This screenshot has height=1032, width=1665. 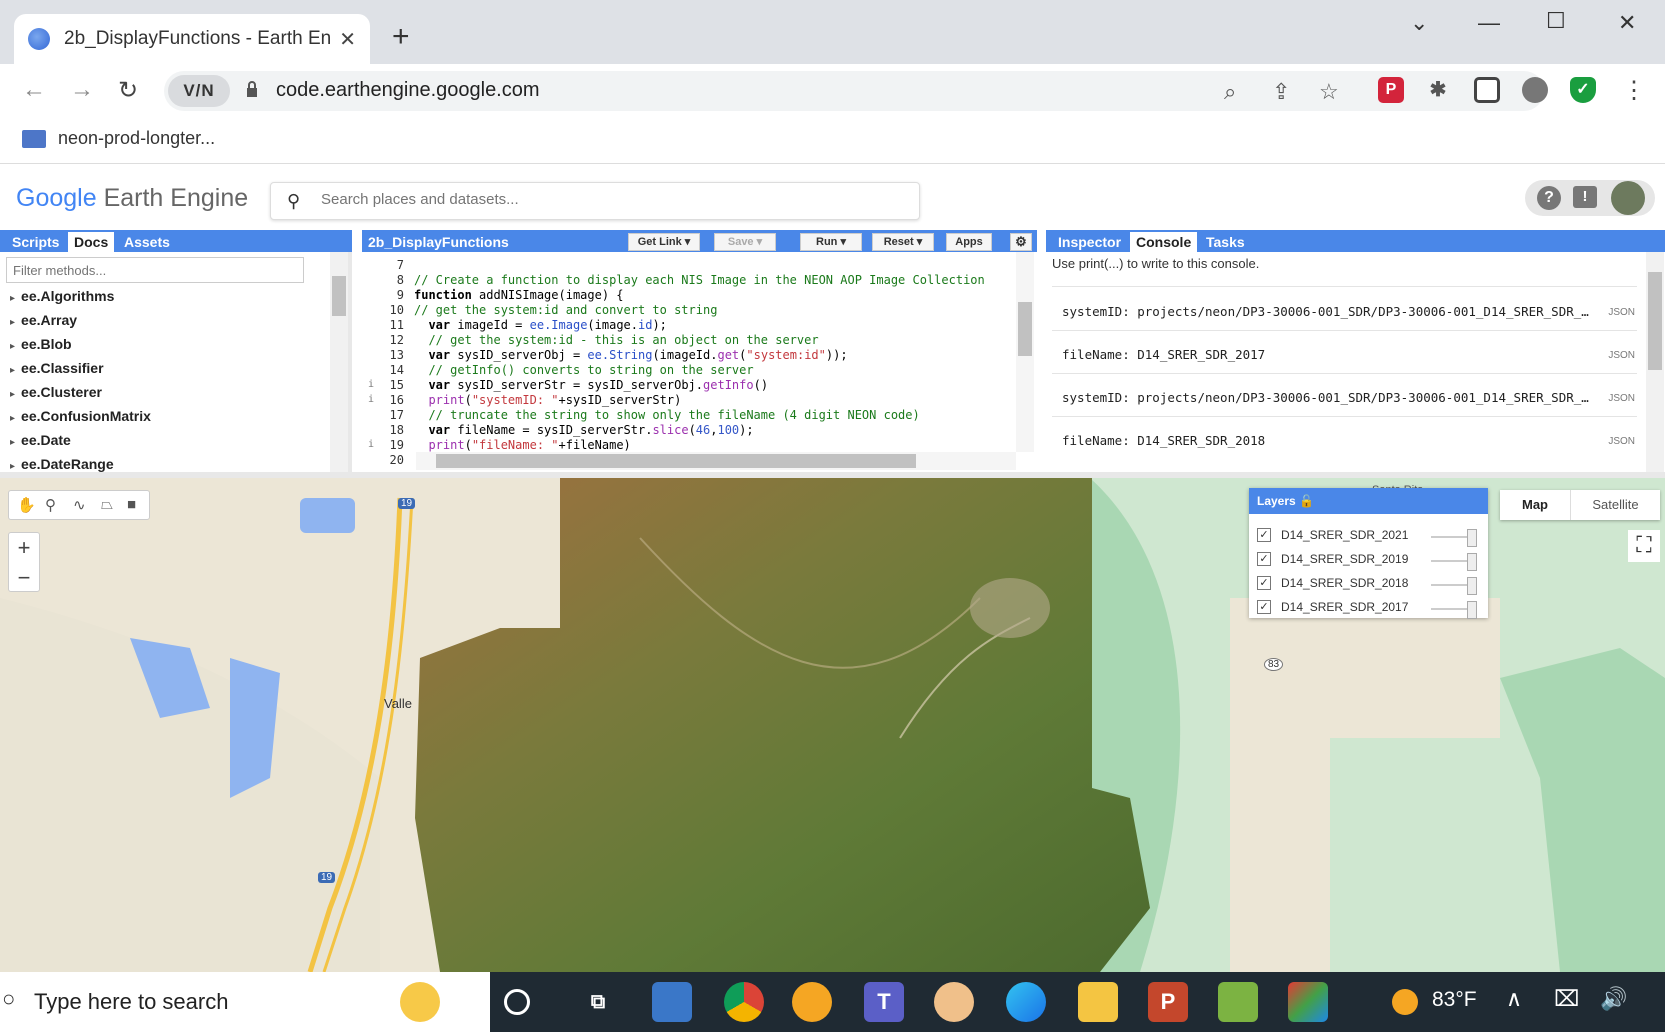 What do you see at coordinates (672, 1002) in the screenshot?
I see `remote-desktop-icon` at bounding box center [672, 1002].